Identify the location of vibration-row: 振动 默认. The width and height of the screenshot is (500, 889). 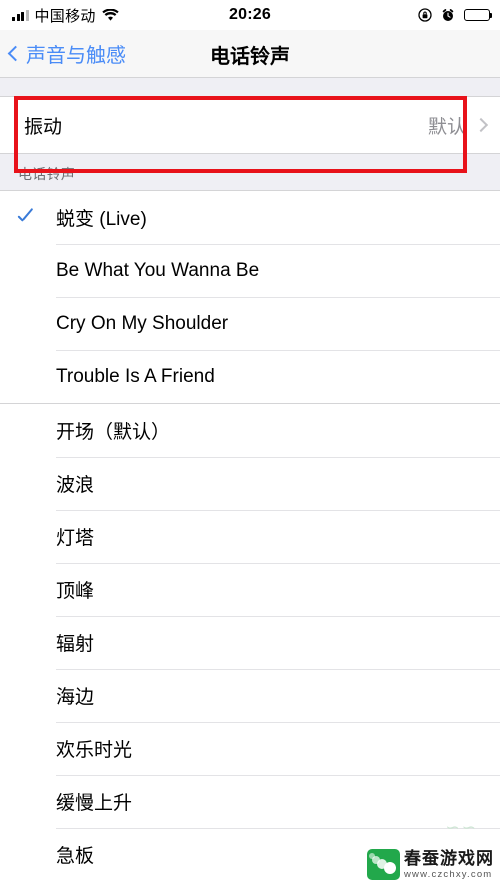
(250, 125).